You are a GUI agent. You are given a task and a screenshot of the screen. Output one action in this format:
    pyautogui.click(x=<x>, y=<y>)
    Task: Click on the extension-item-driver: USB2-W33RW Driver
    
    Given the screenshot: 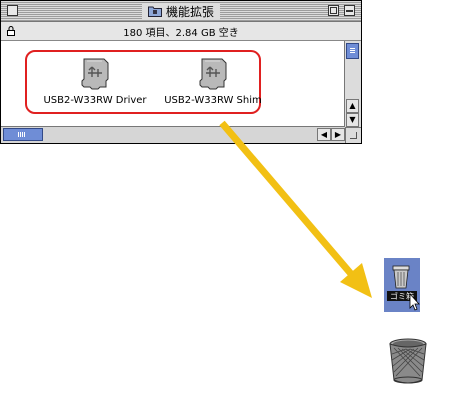 What is the action you would take?
    pyautogui.click(x=95, y=81)
    